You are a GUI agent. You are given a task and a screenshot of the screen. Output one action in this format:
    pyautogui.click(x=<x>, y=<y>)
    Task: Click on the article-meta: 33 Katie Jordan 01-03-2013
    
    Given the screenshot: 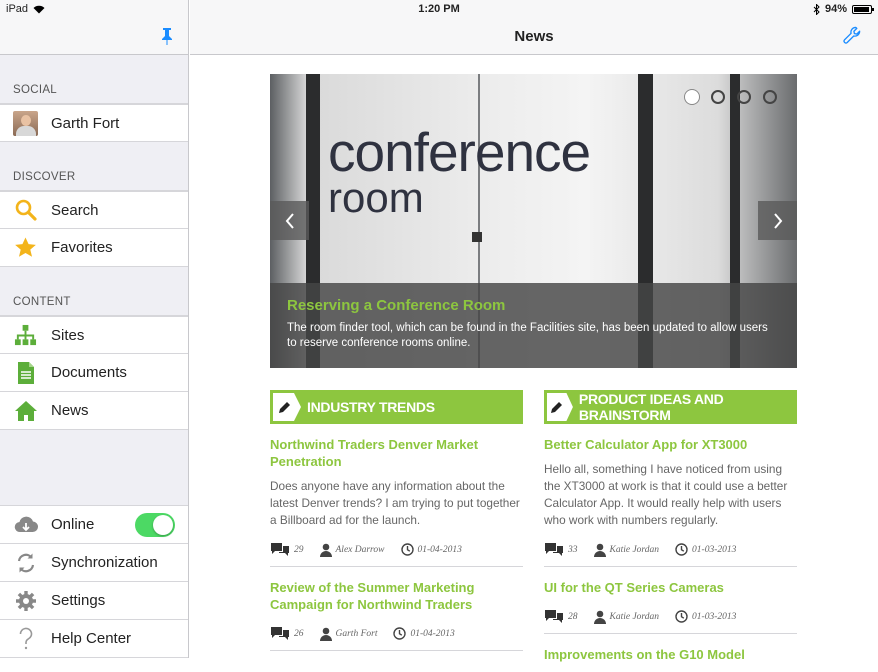 What is the action you would take?
    pyautogui.click(x=670, y=549)
    